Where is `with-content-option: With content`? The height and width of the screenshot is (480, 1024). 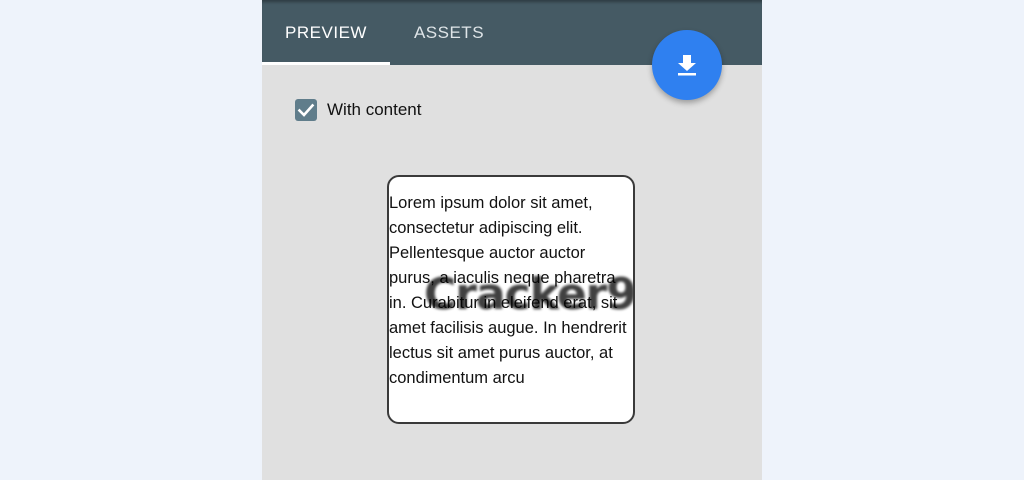 with-content-option: With content is located at coordinates (358, 110).